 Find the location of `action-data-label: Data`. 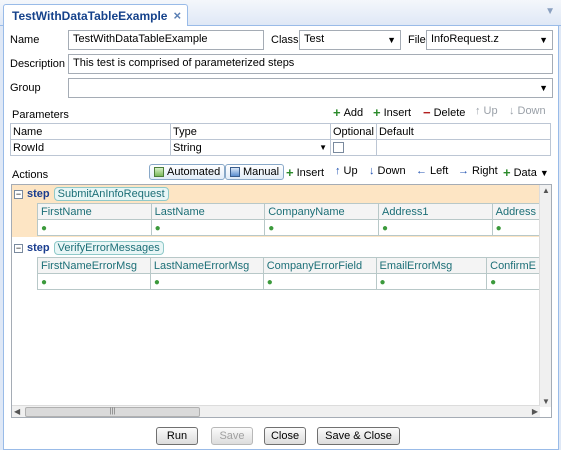

action-data-label: Data is located at coordinates (525, 172).